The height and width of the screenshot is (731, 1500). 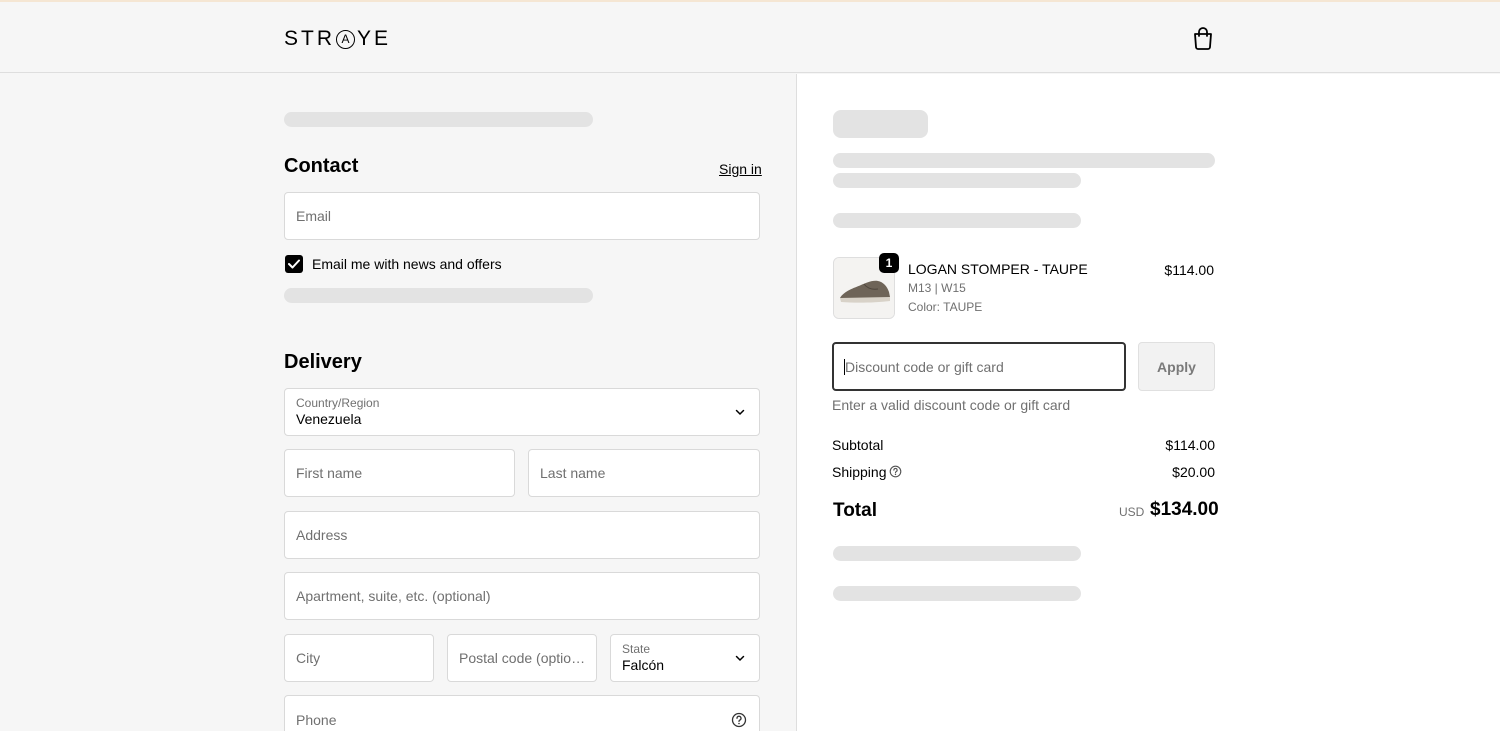 What do you see at coordinates (323, 362) in the screenshot?
I see `delivery-heading: Delivery` at bounding box center [323, 362].